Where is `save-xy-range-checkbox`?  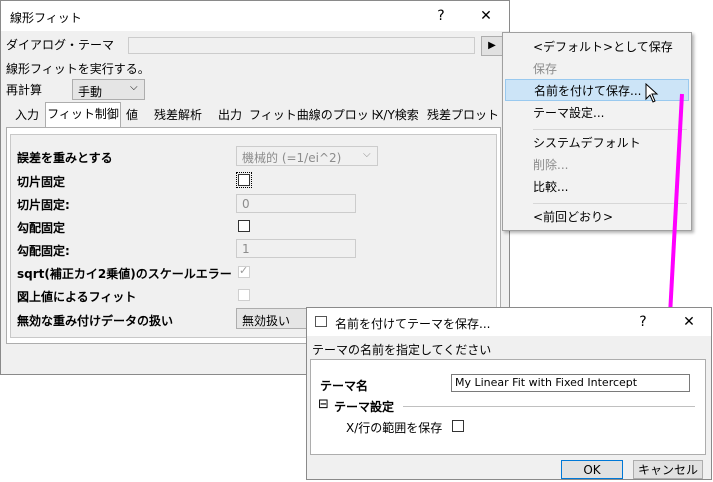 save-xy-range-checkbox is located at coordinates (458, 426).